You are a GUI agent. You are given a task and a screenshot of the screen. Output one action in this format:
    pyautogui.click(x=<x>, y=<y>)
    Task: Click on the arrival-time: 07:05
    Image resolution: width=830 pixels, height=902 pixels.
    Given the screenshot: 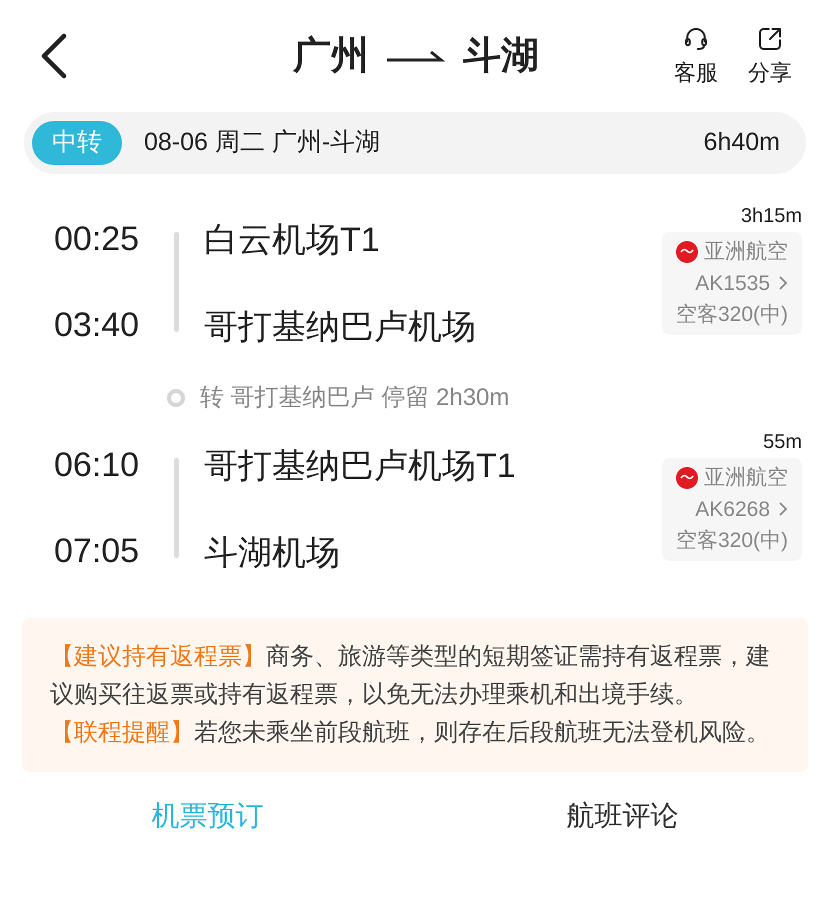 What is the action you would take?
    pyautogui.click(x=97, y=551)
    